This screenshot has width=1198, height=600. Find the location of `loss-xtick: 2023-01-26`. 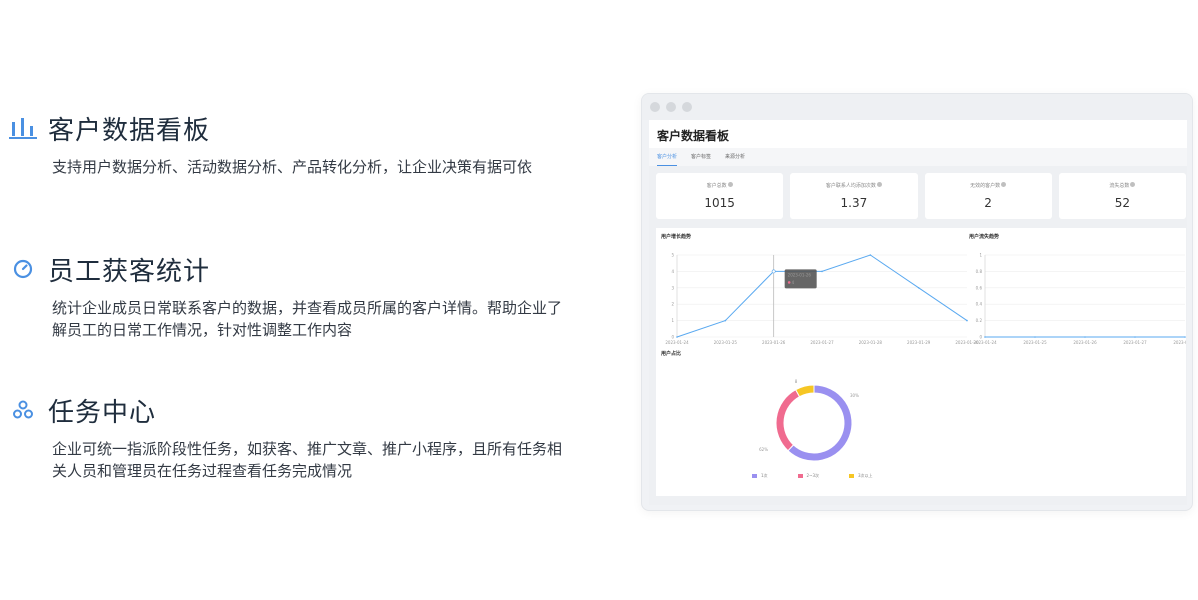

loss-xtick: 2023-01-26 is located at coordinates (1085, 342).